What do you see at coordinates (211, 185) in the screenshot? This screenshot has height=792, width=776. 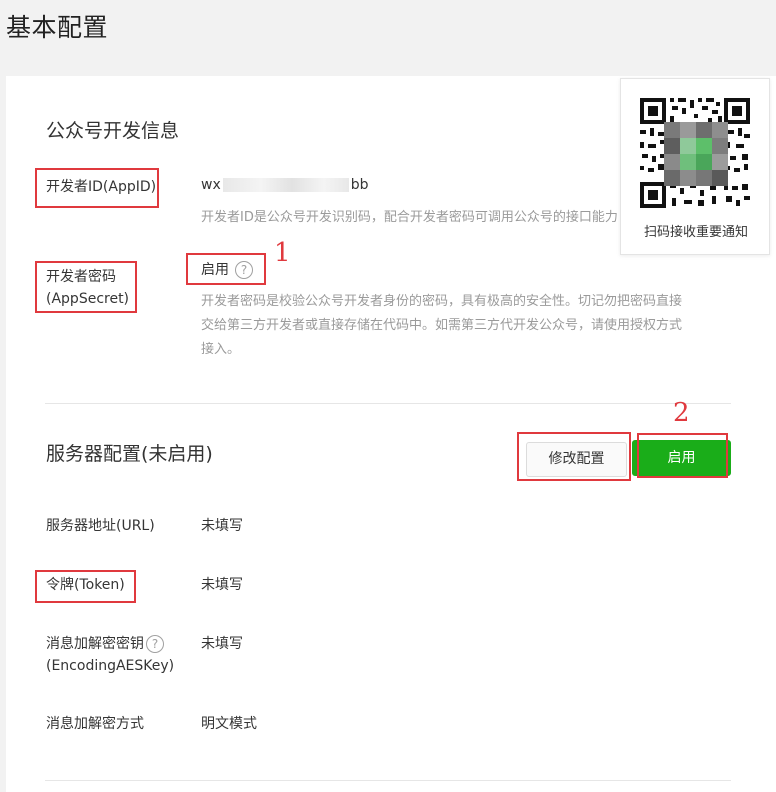 I see `appid-value-prefix: wx` at bounding box center [211, 185].